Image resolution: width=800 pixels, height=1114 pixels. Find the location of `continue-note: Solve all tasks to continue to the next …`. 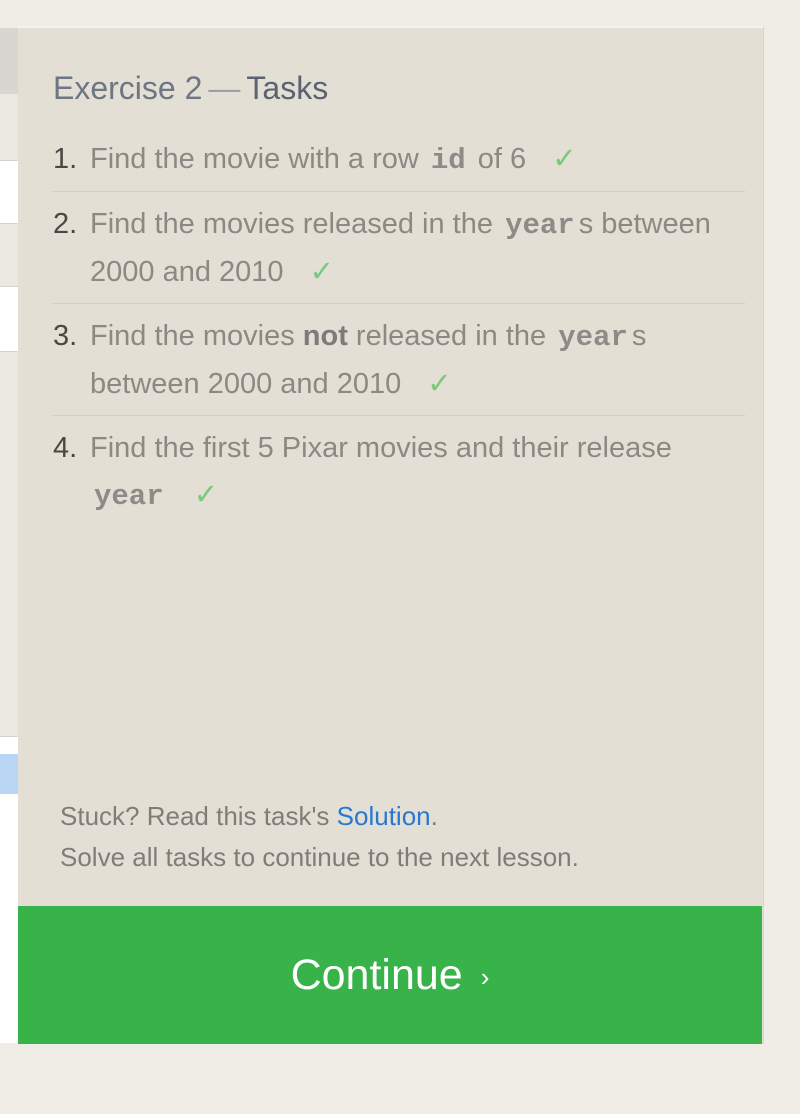

continue-note: Solve all tasks to continue to the next … is located at coordinates (319, 857).